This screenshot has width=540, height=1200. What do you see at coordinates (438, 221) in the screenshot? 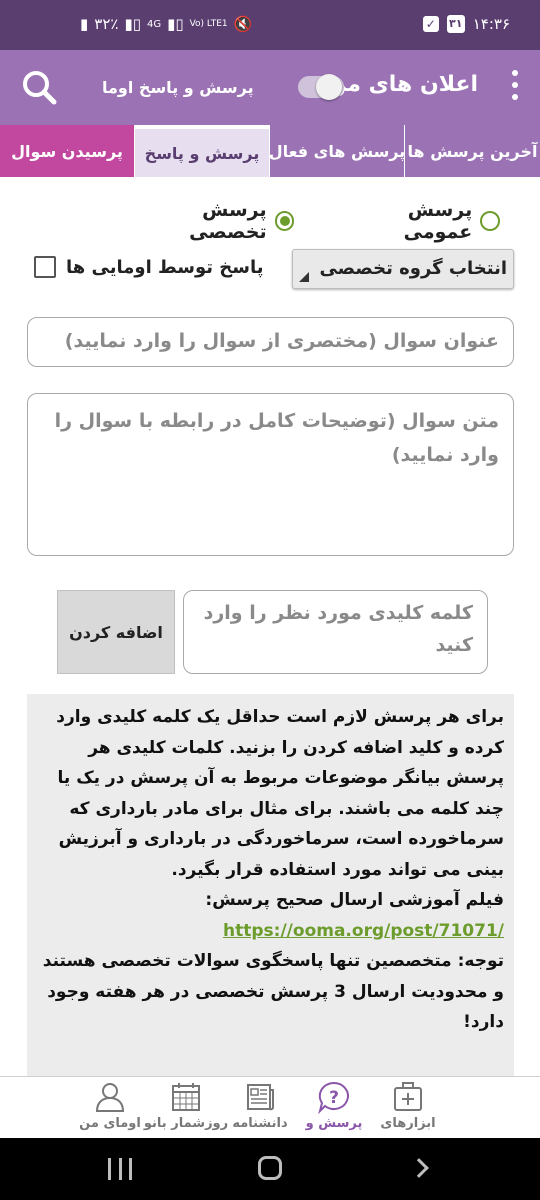
I see `radio-general-label: پرسش عمومی` at bounding box center [438, 221].